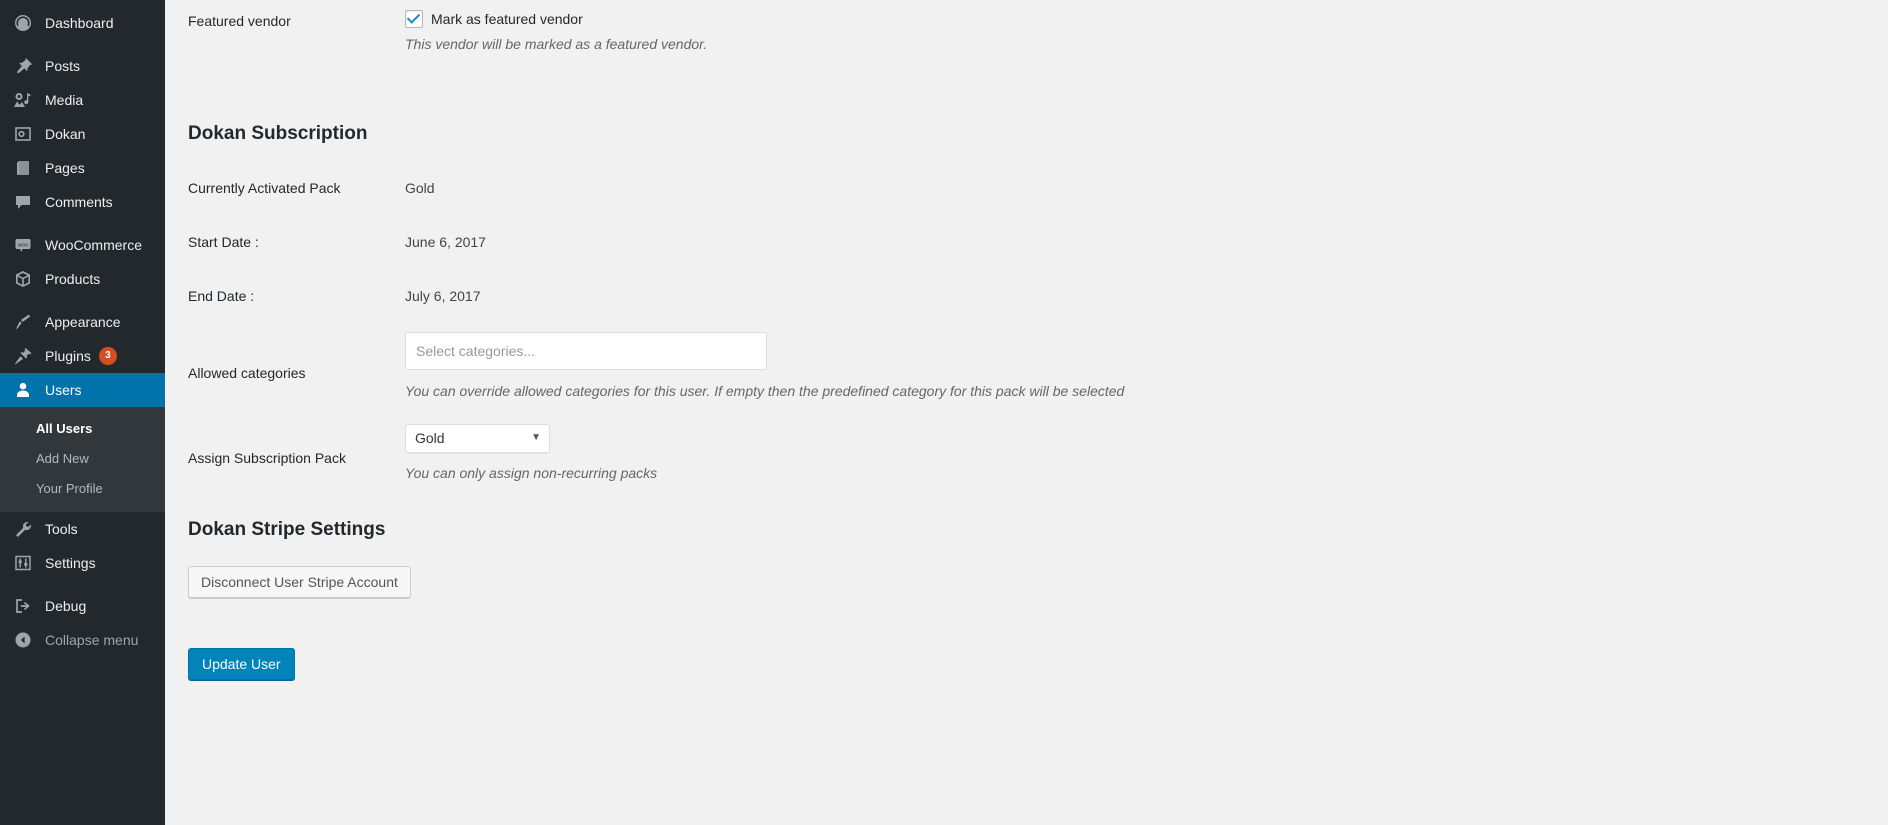  Describe the element at coordinates (287, 529) in the screenshot. I see `dokan-stripe-heading: Dokan Stripe Settings` at that location.